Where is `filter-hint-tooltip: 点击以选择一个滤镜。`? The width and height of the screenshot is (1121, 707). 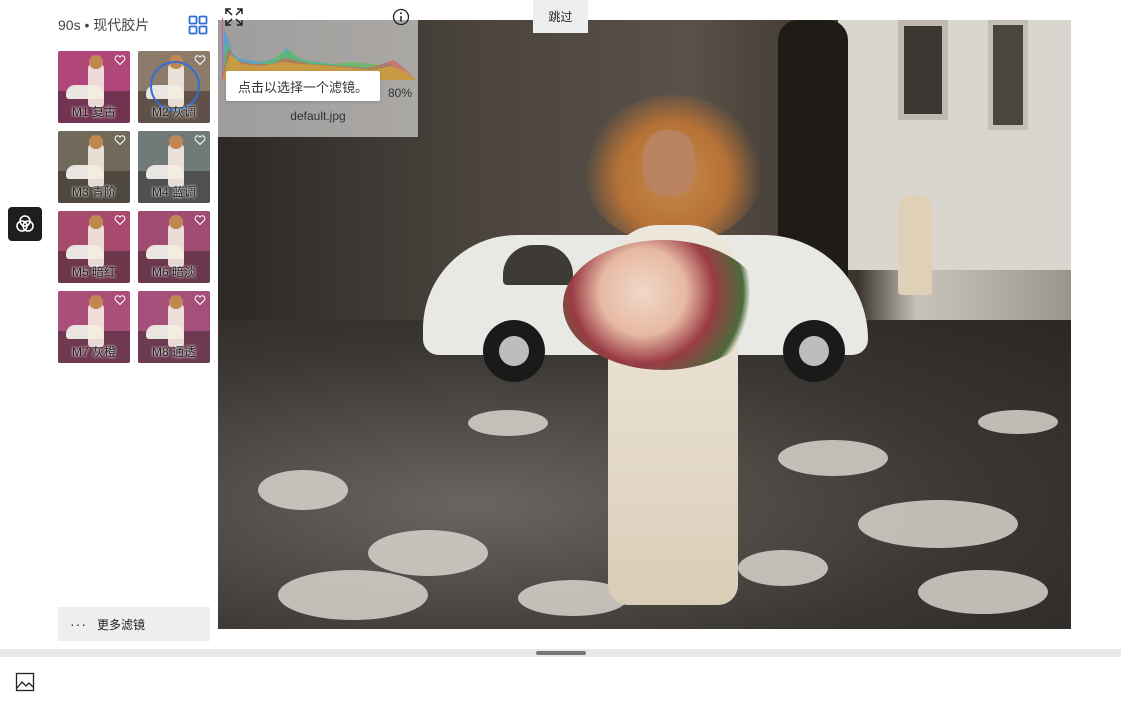
filter-hint-tooltip: 点击以选择一个滤镜。 is located at coordinates (303, 86).